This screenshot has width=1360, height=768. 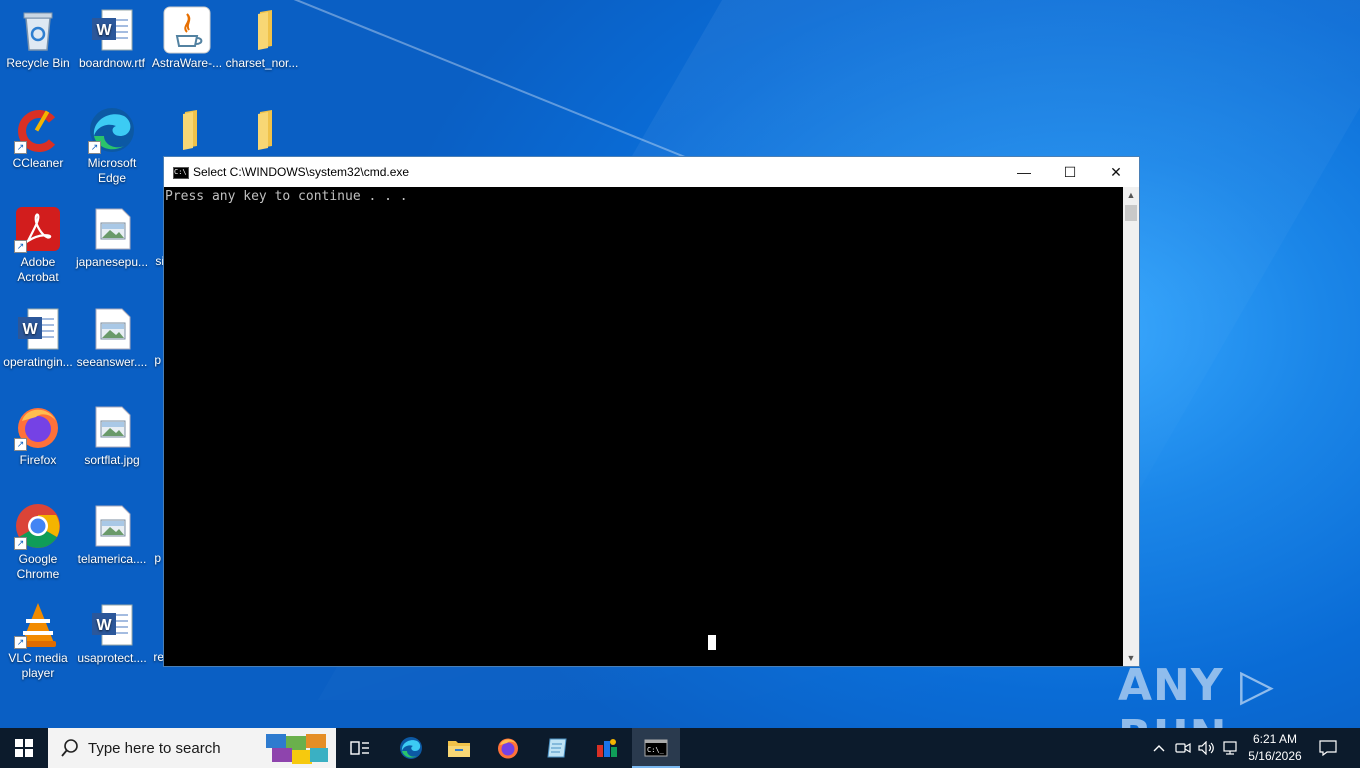 I want to click on taskbar-file-explorer-button, so click(x=459, y=748).